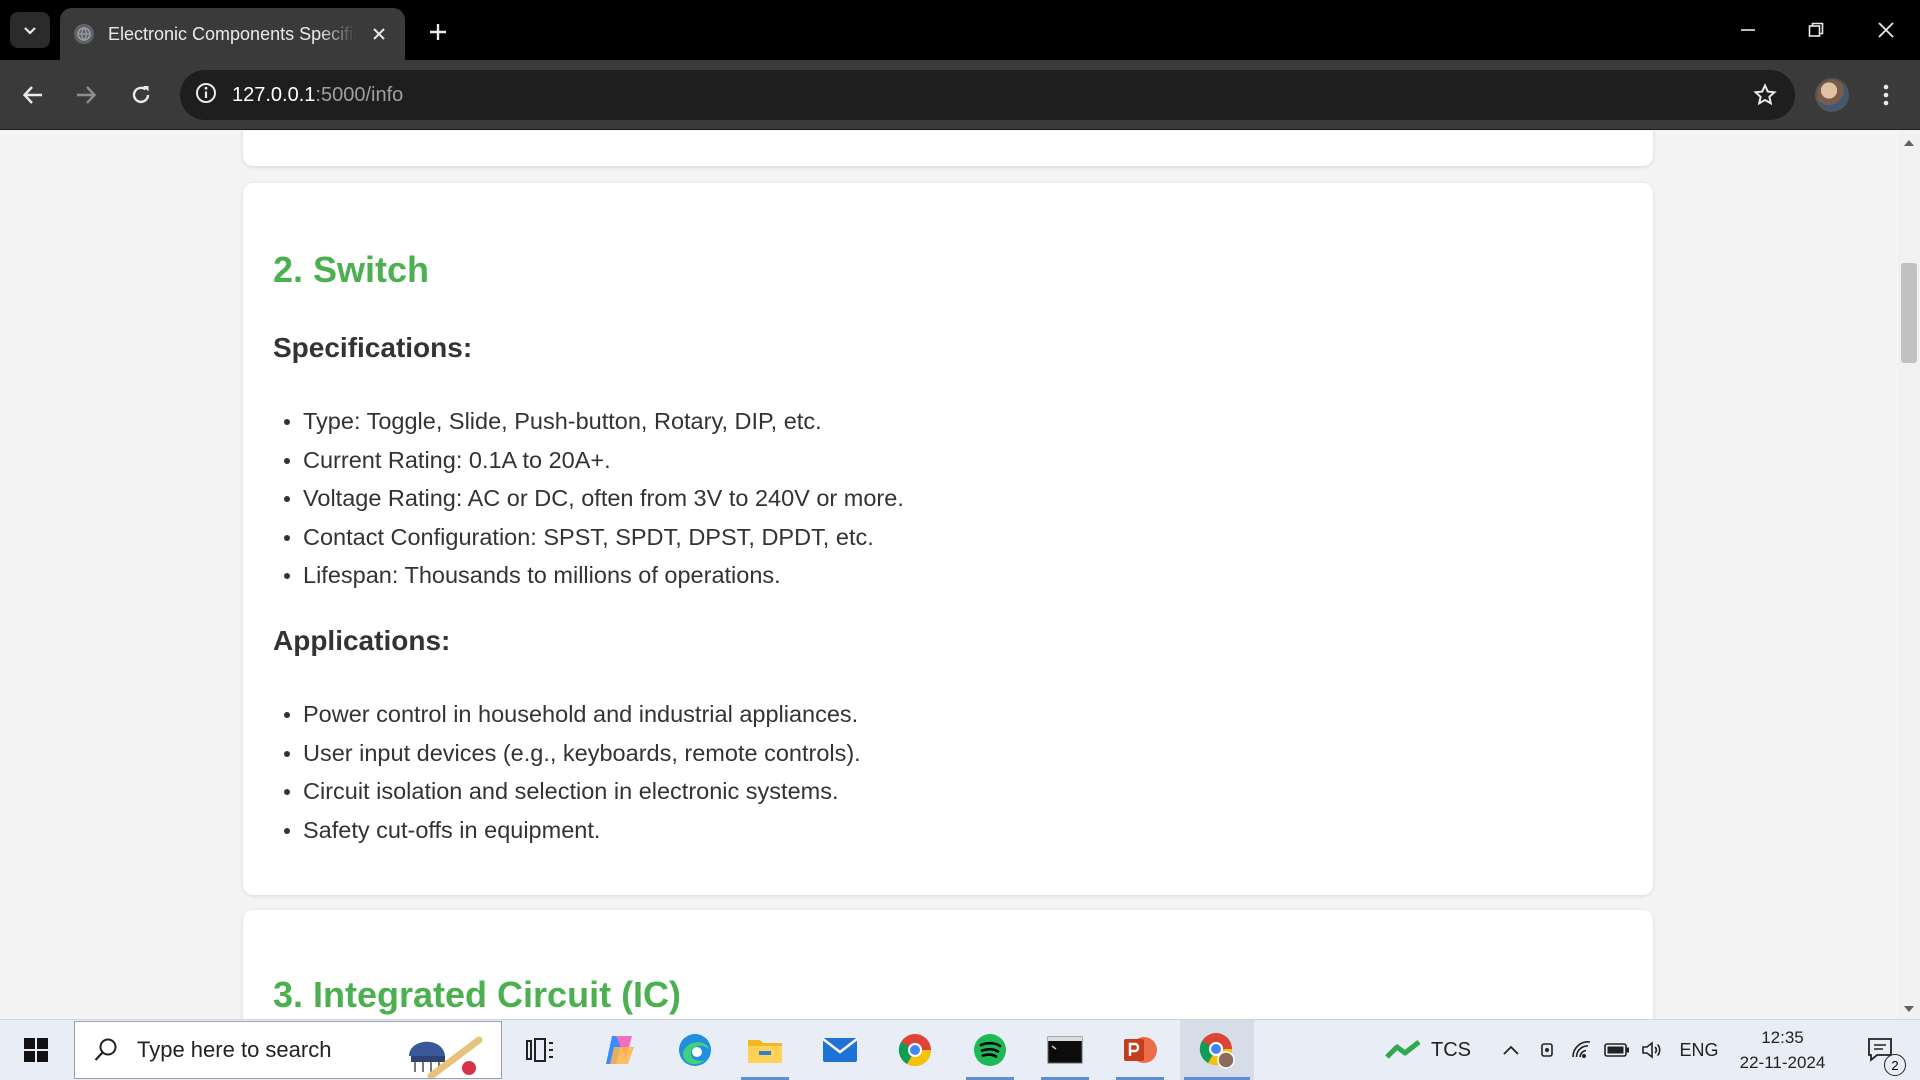  I want to click on language-label: ENG, so click(1699, 1049).